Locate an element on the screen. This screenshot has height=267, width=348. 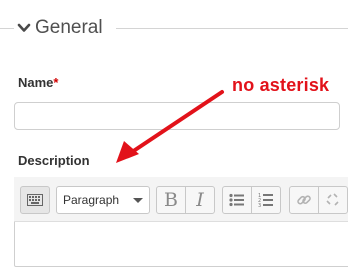
toolbar-toggle-button is located at coordinates (35, 200).